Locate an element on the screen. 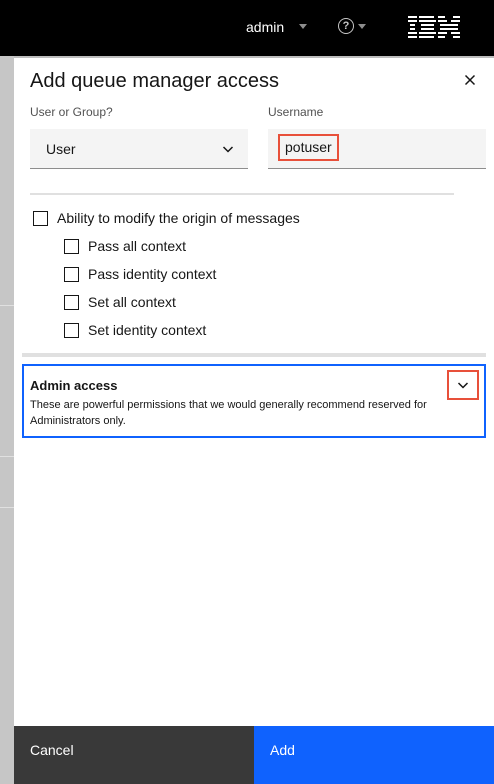 The height and width of the screenshot is (784, 494). background-page-strip is located at coordinates (7, 420).